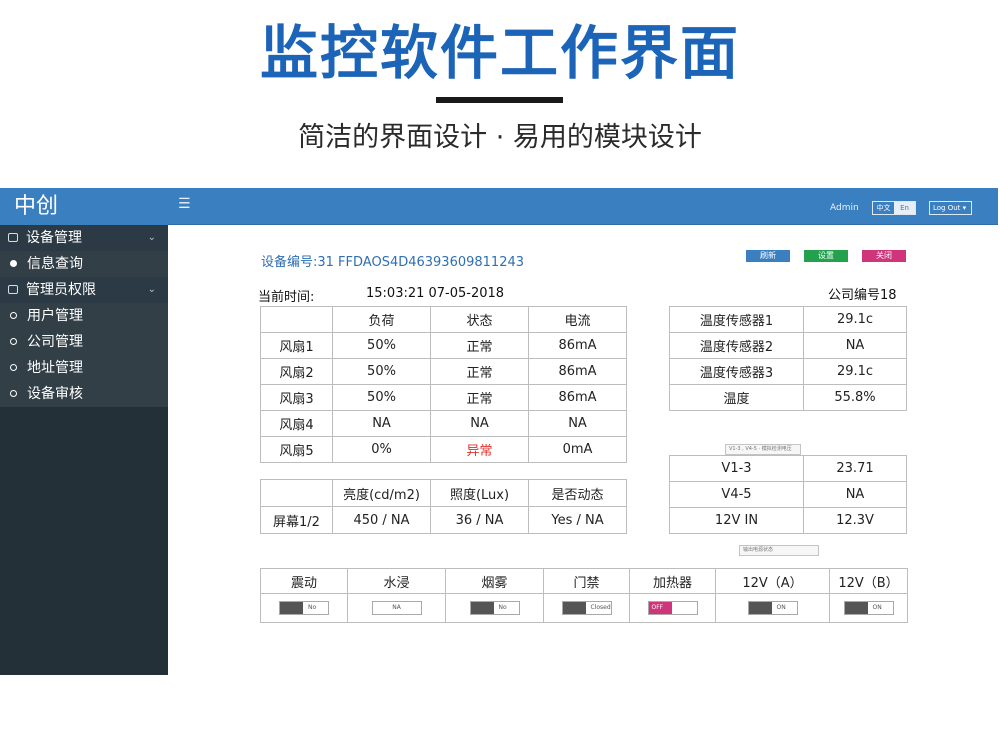 The height and width of the screenshot is (744, 1000). What do you see at coordinates (381, 371) in the screenshot?
I see `fan-load: 50%` at bounding box center [381, 371].